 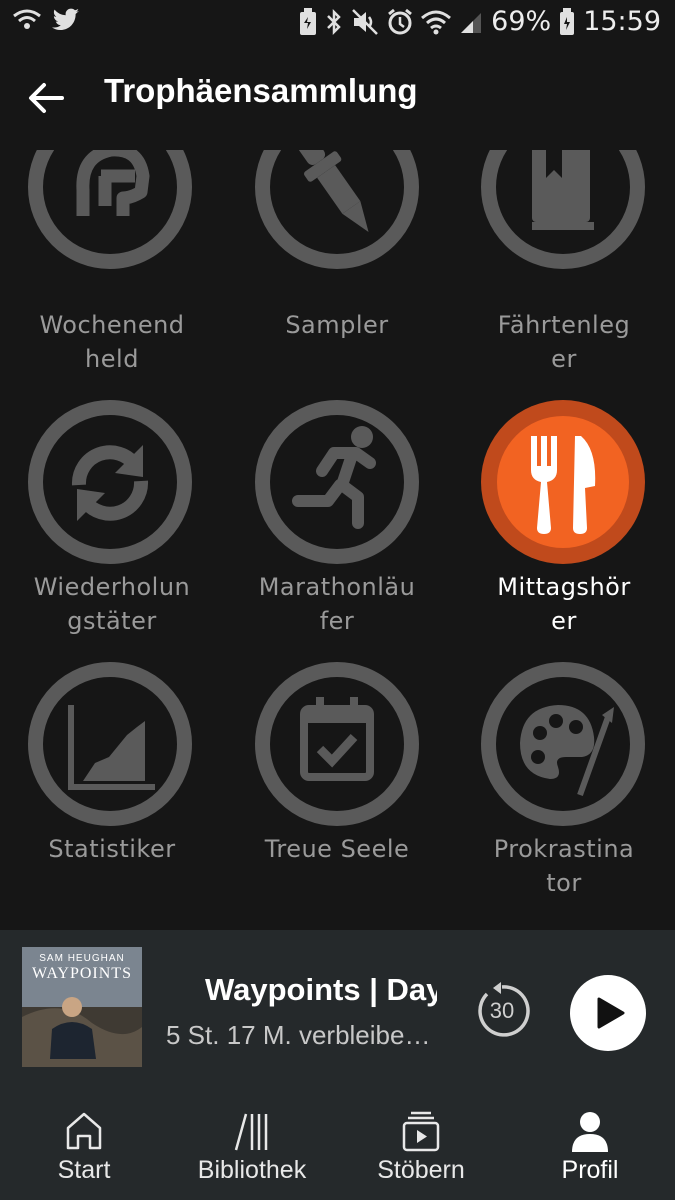 What do you see at coordinates (471, 22) in the screenshot?
I see `signal-icon` at bounding box center [471, 22].